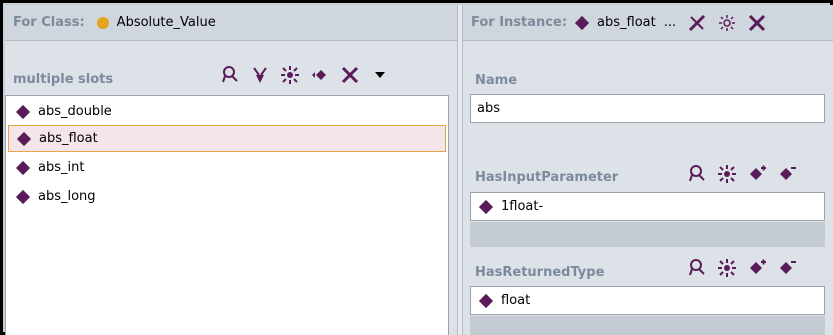 The image size is (833, 335). Describe the element at coordinates (75, 111) in the screenshot. I see `list-item-label: abs_double` at that location.